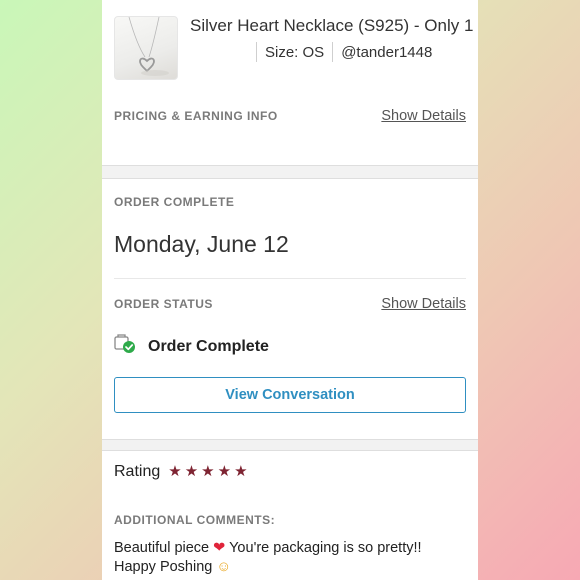 The width and height of the screenshot is (580, 580). Describe the element at coordinates (137, 471) in the screenshot. I see `rating-label: Rating` at that location.